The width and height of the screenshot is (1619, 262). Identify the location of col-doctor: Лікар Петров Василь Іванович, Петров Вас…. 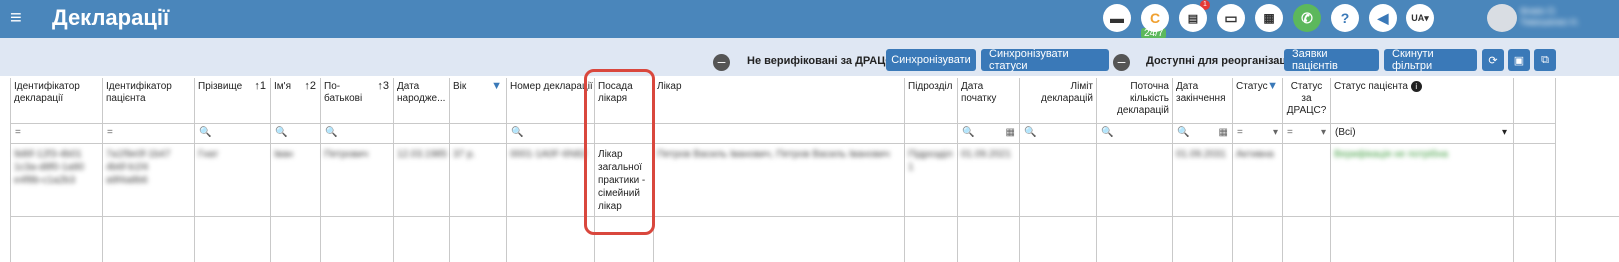
(779, 170).